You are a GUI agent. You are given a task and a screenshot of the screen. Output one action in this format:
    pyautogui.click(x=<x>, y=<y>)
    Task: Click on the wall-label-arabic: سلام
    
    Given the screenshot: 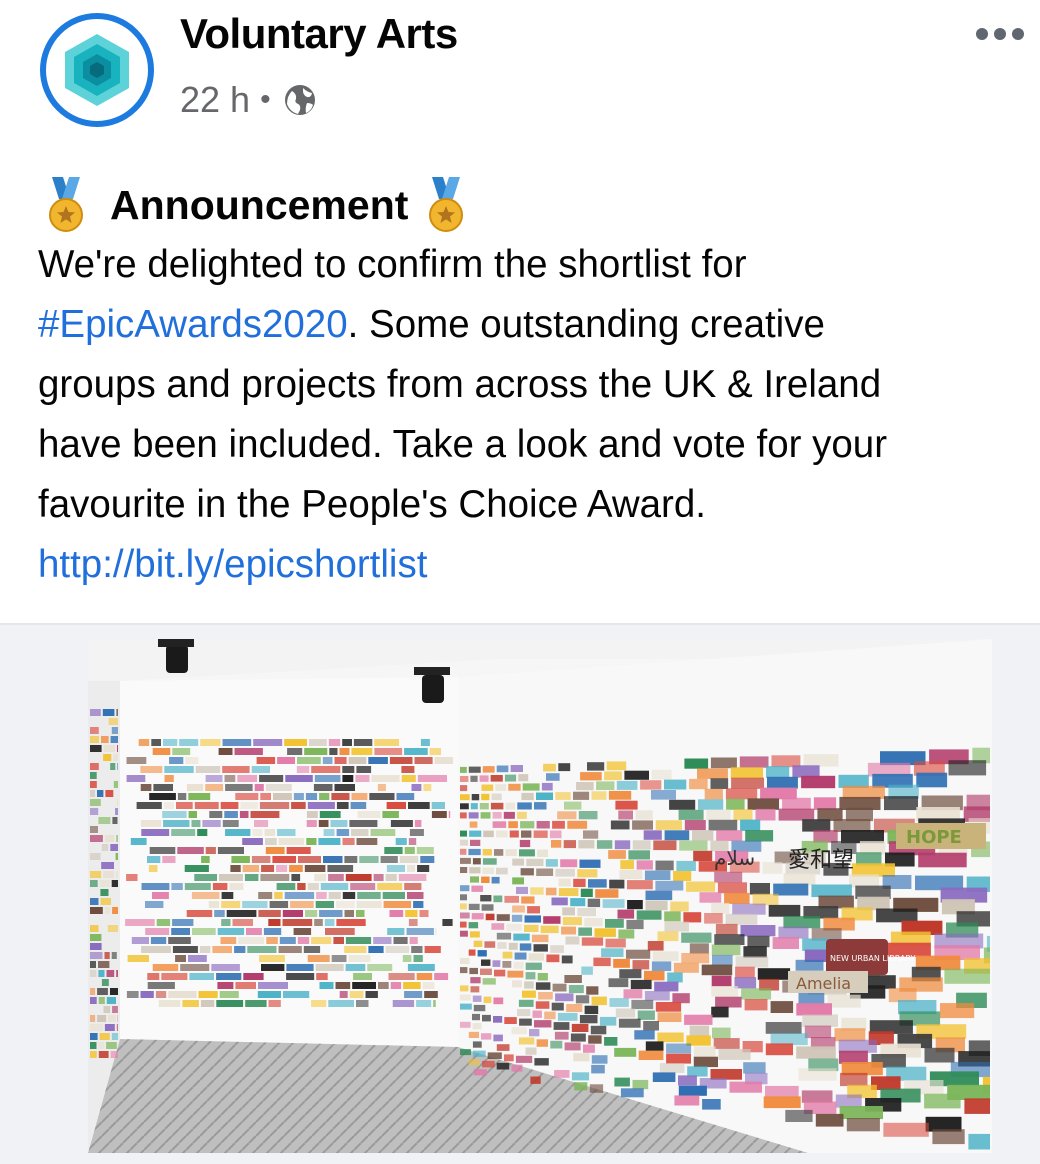 What is the action you would take?
    pyautogui.click(x=734, y=858)
    